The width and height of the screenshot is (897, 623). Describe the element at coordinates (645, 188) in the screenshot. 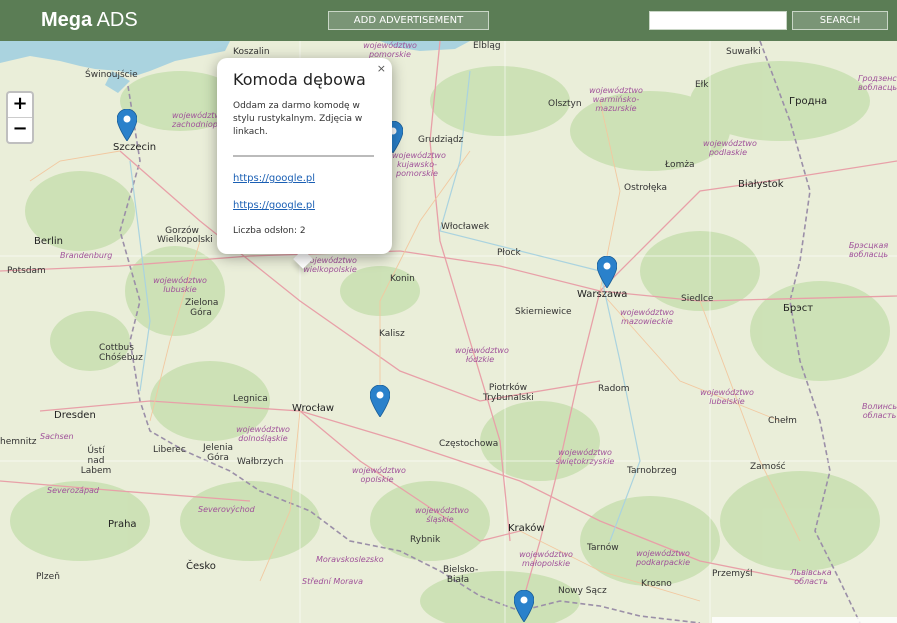

I see `city-label: Ostrołęka` at that location.